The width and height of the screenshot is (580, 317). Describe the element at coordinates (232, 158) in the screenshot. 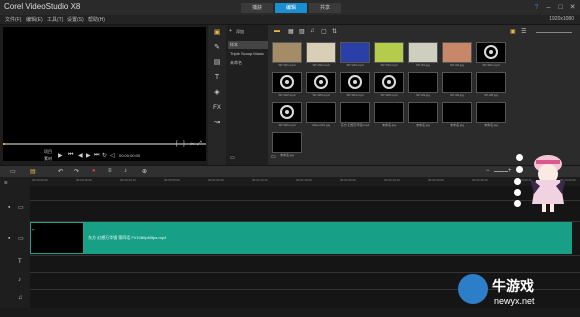

I see `browse-icon: ▭` at that location.